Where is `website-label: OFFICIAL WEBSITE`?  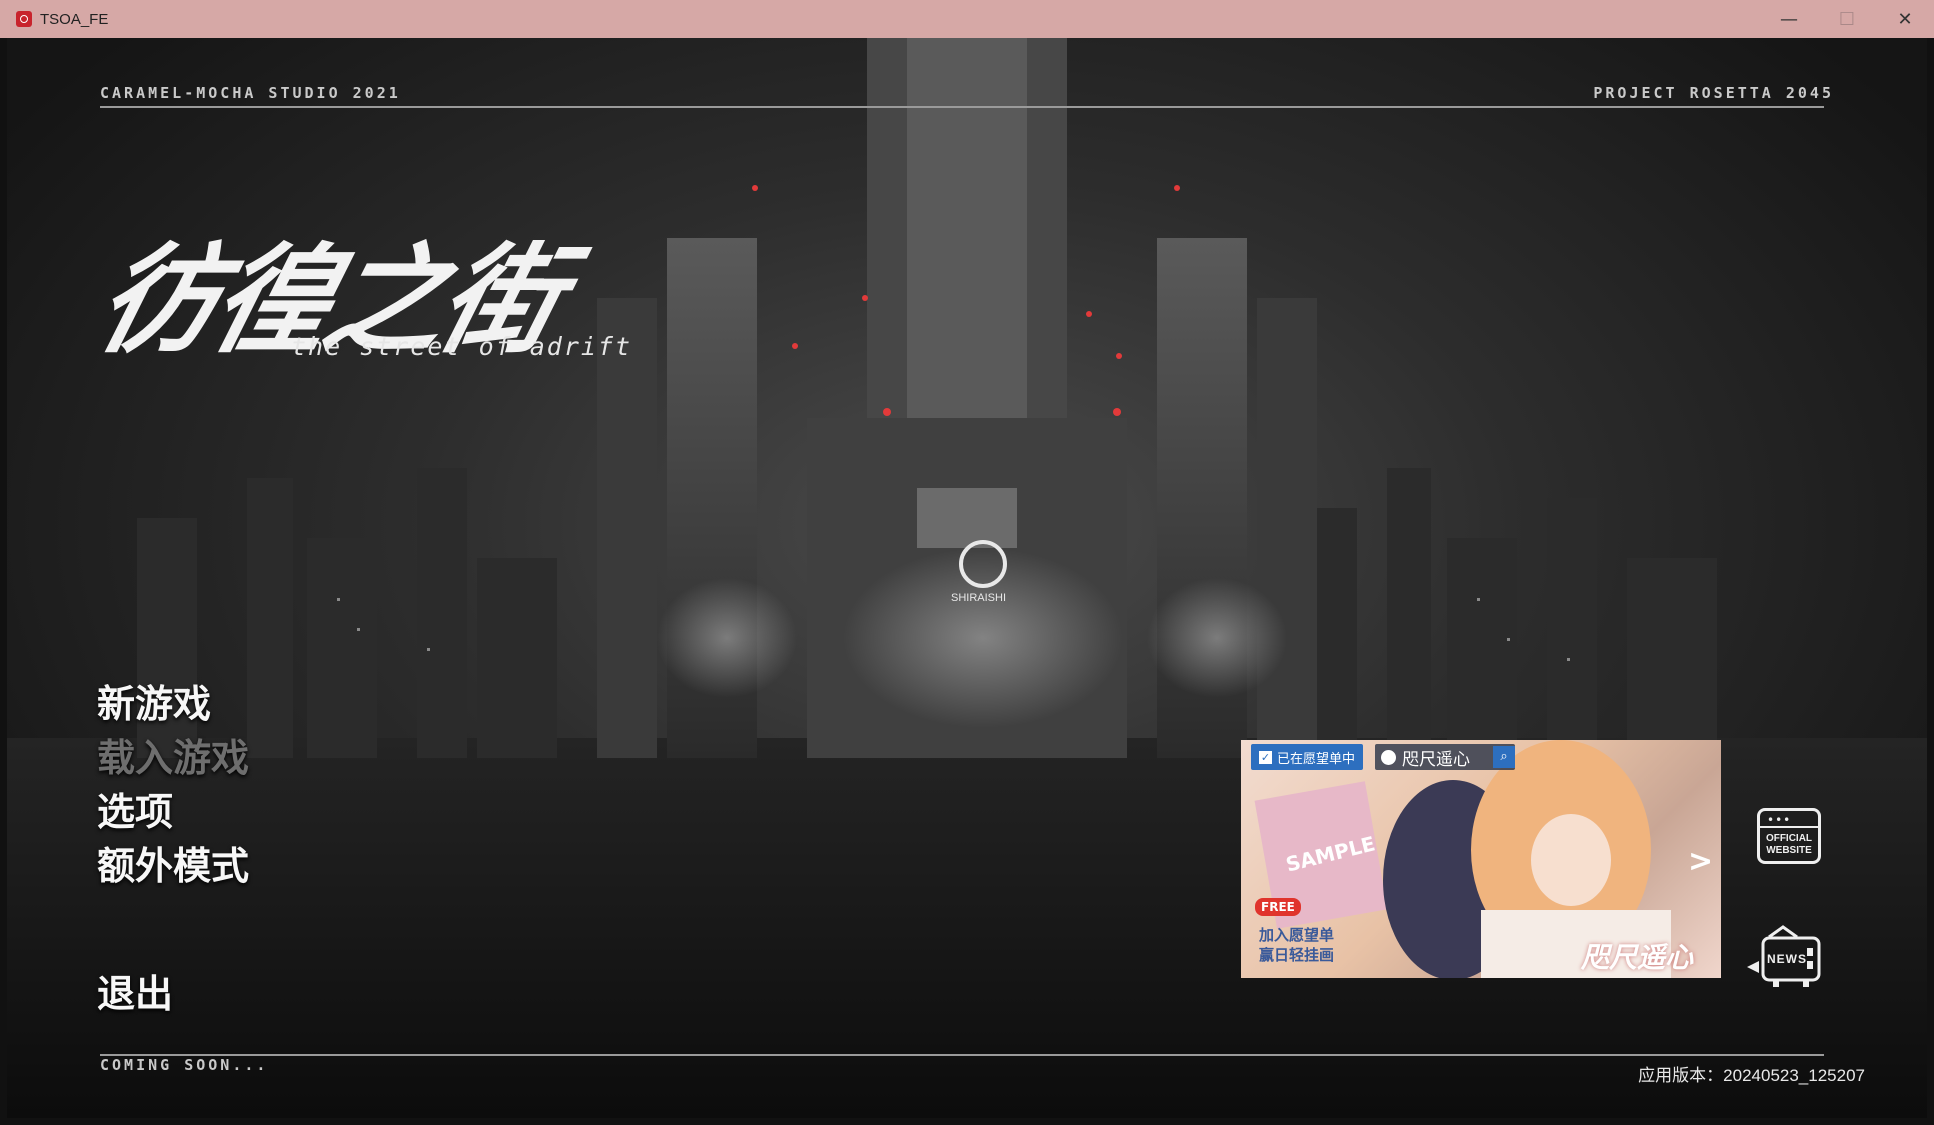
website-label: OFFICIAL WEBSITE is located at coordinates (1789, 845).